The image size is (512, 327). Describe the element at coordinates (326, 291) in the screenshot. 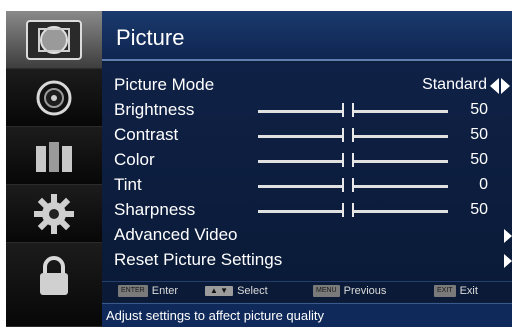

I see `menu-key: MENU` at that location.